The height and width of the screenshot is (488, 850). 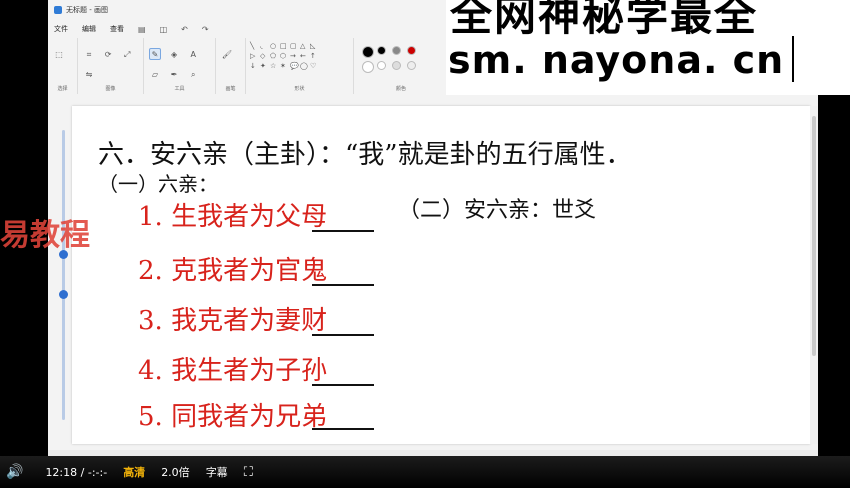 I want to click on list-item-2: 2. 克我者为官鬼, so click(x=233, y=271).